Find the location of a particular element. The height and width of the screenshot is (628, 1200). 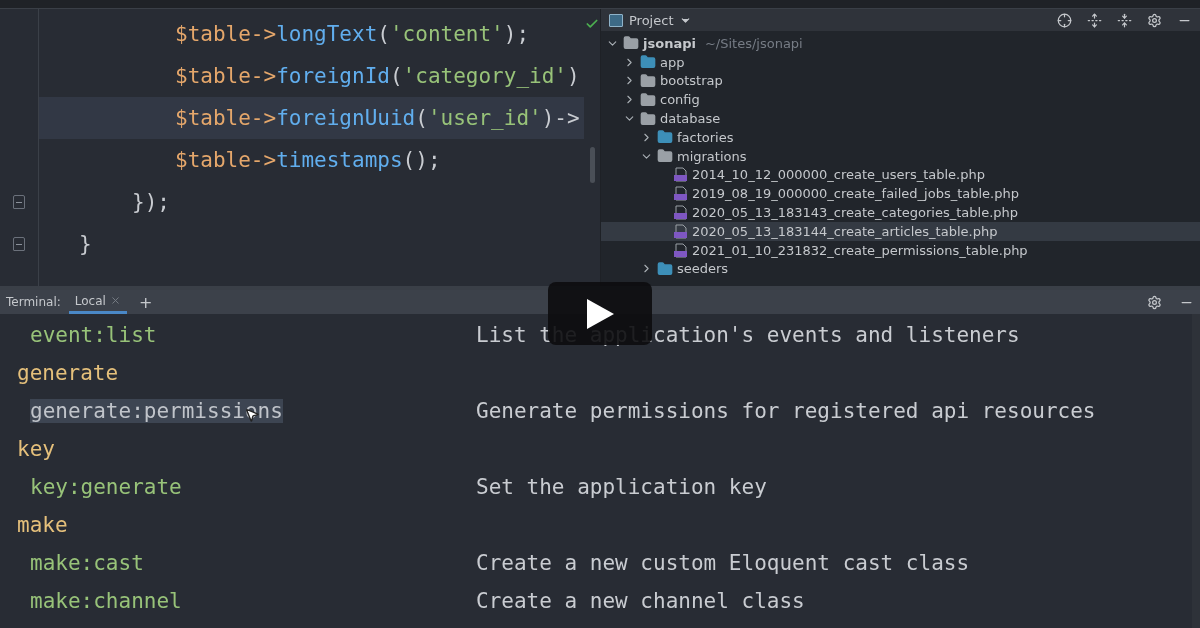

command-group: key is located at coordinates (36, 449).